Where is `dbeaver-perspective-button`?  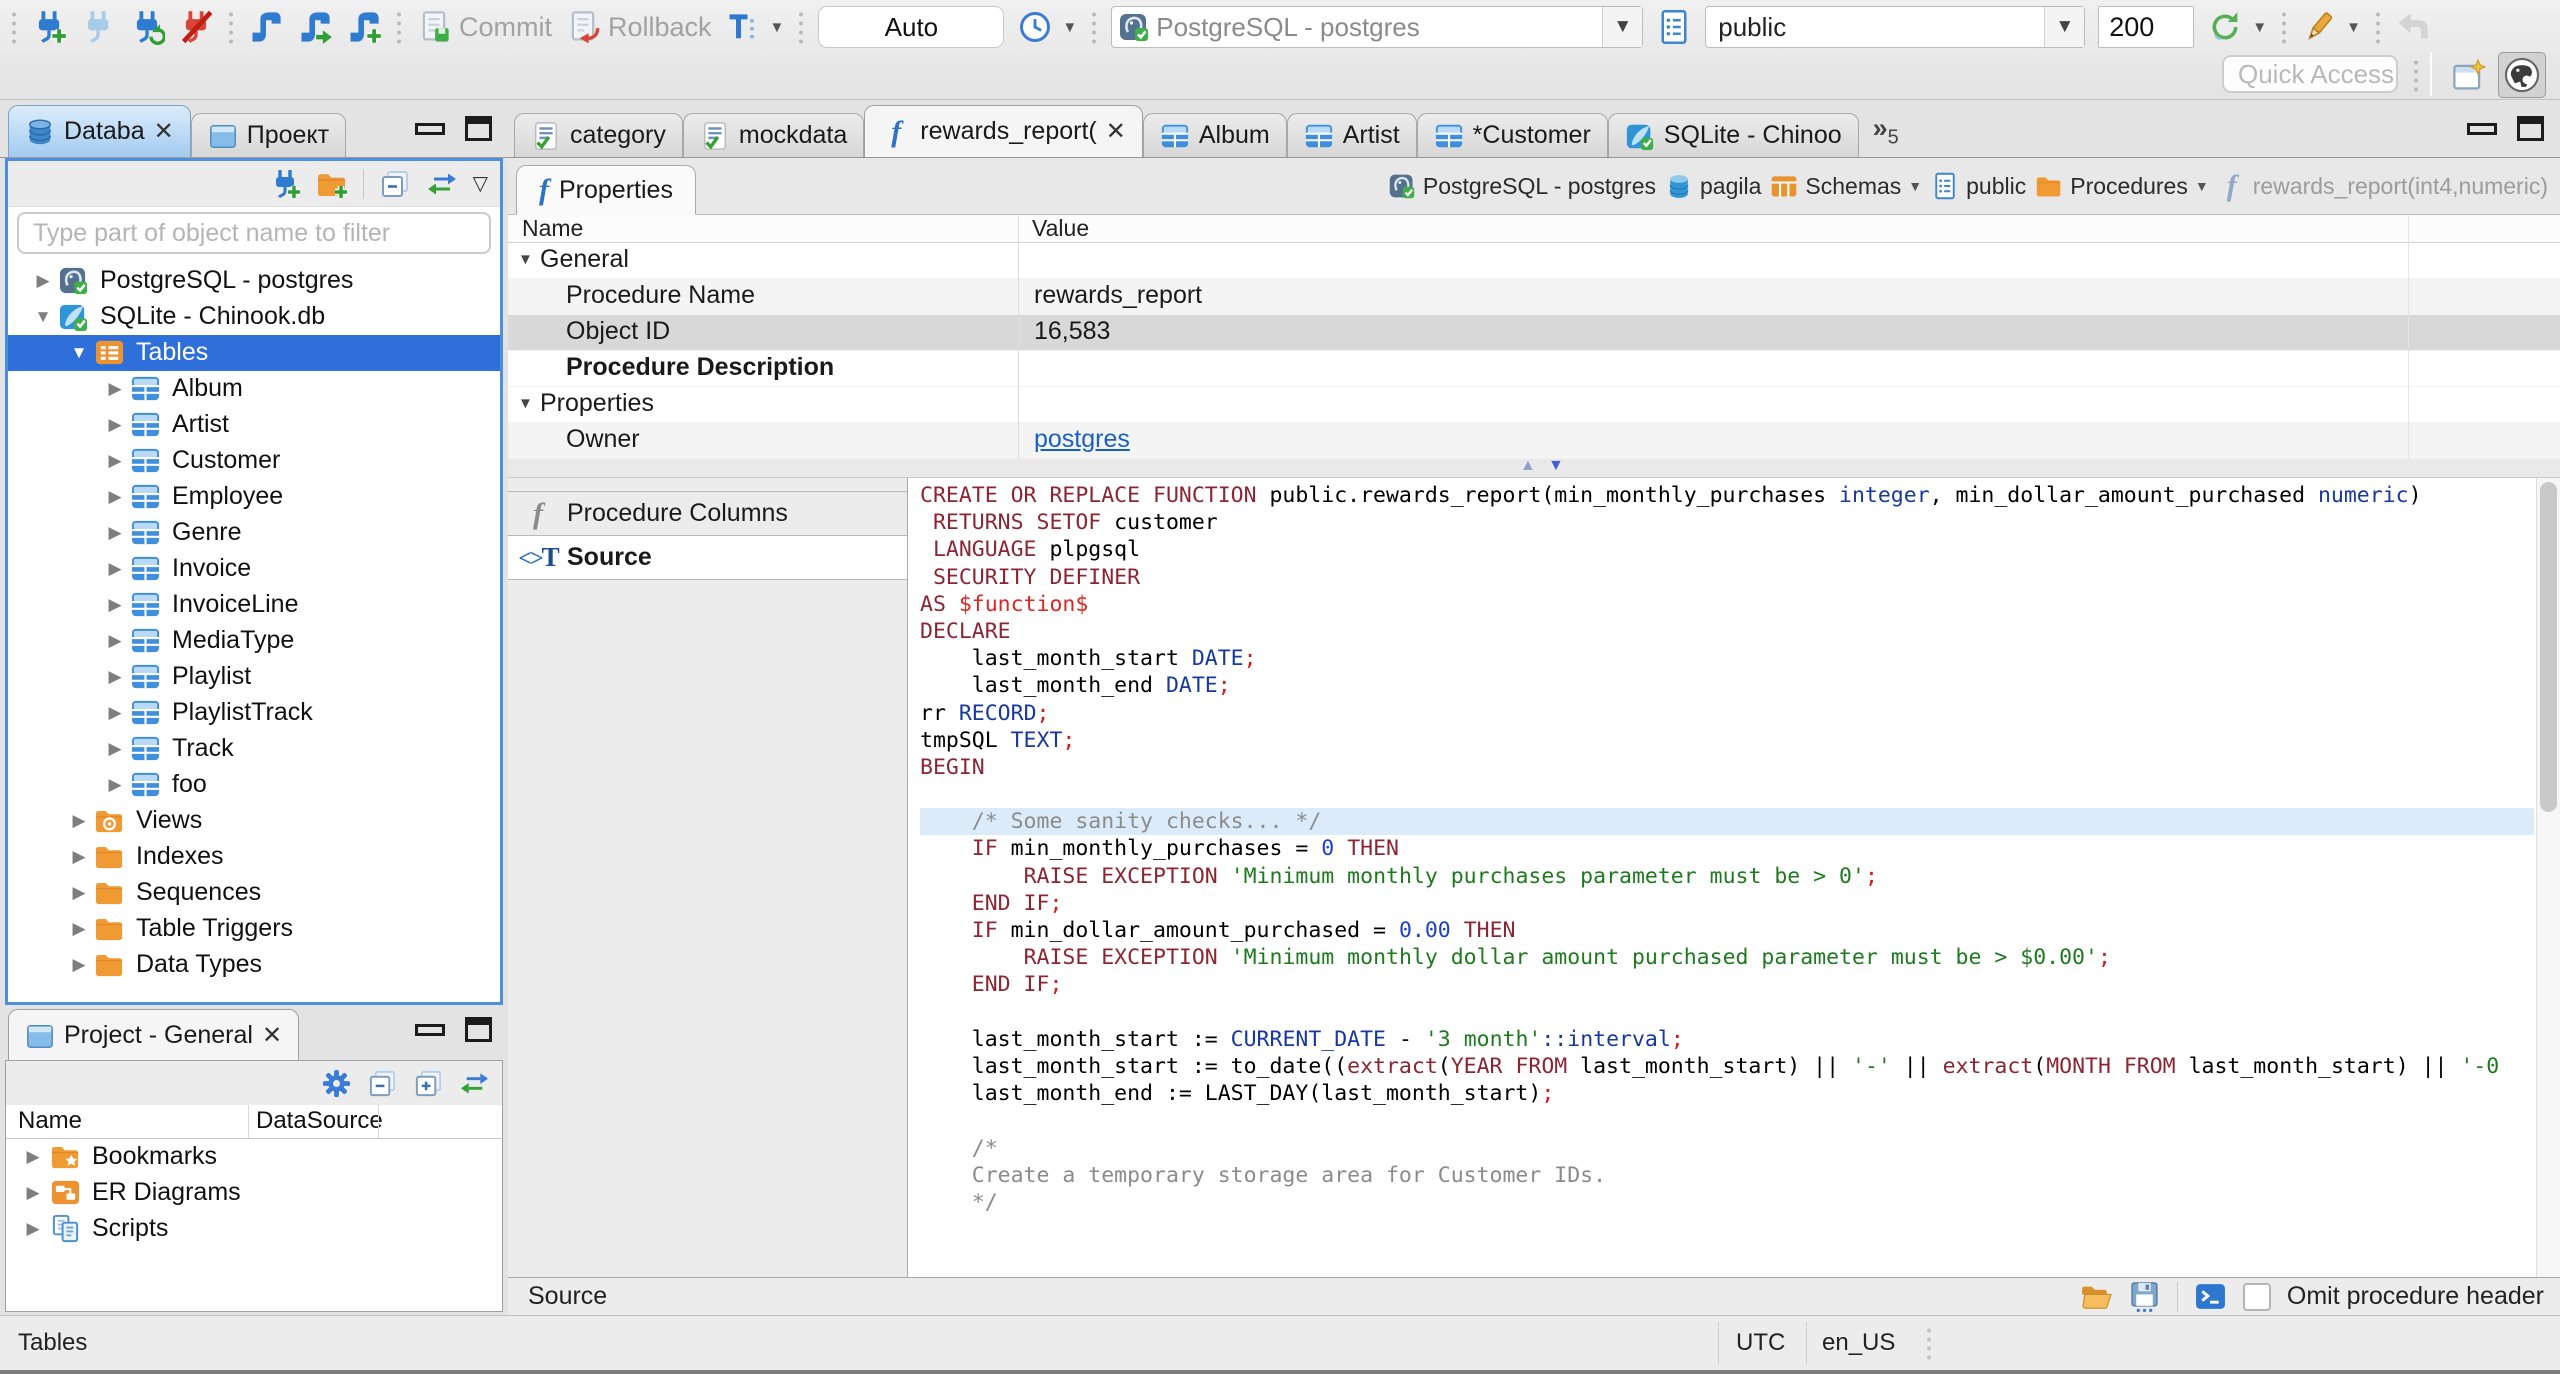
dbeaver-perspective-button is located at coordinates (2522, 75).